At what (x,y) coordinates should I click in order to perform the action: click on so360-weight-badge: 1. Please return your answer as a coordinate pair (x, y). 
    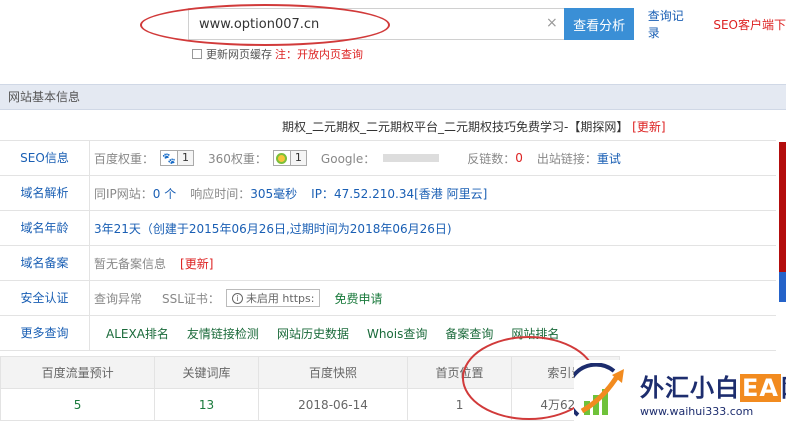
    Looking at the image, I should click on (289, 158).